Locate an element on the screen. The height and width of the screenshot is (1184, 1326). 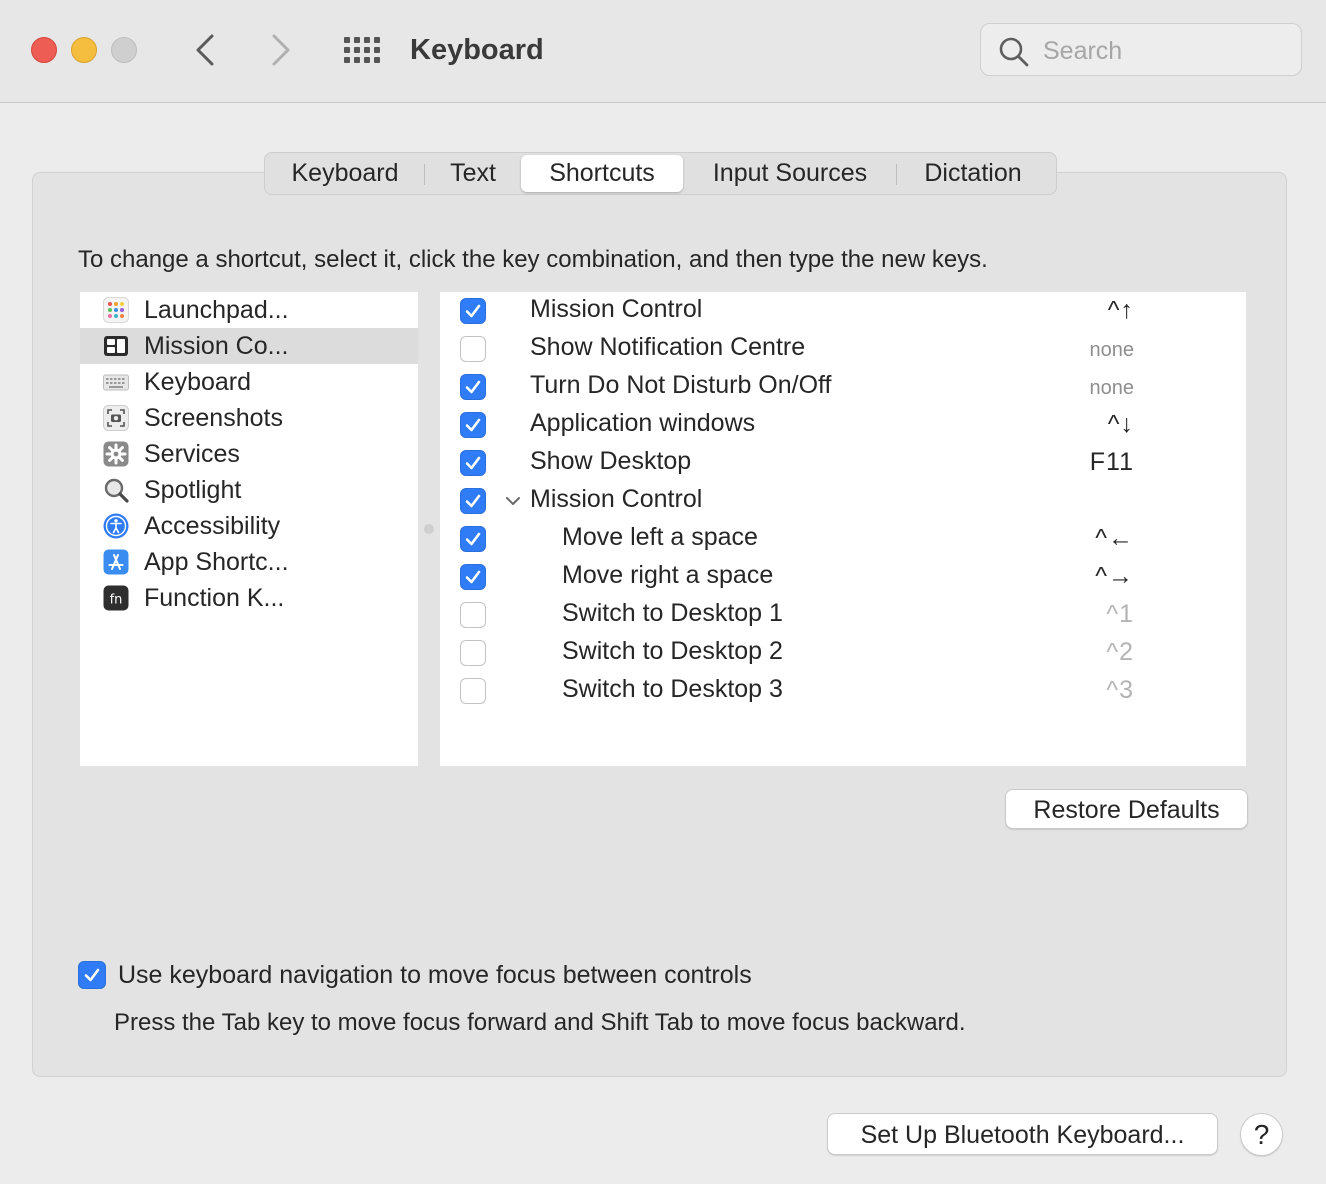
list-splitter-handle is located at coordinates (429, 529).